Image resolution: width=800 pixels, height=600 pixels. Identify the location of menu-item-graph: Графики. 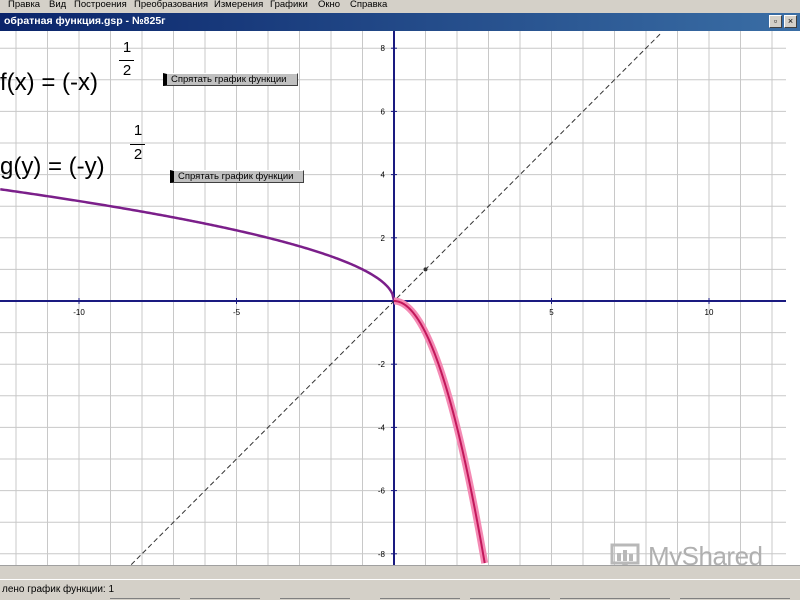
(289, 5).